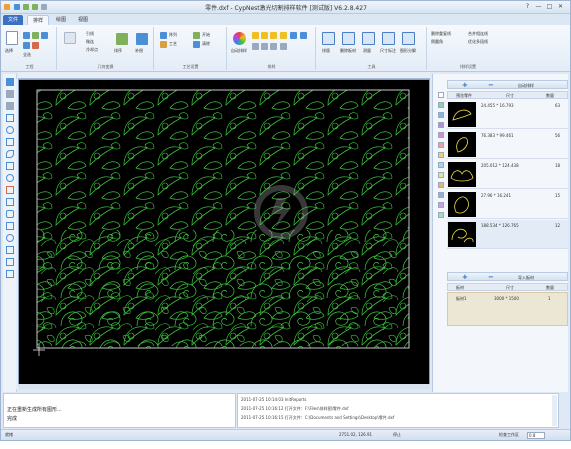 Image resolution: width=571 pixels, height=449 pixels. Describe the element at coordinates (13, 20) in the screenshot. I see `tab-file: 文件` at that location.